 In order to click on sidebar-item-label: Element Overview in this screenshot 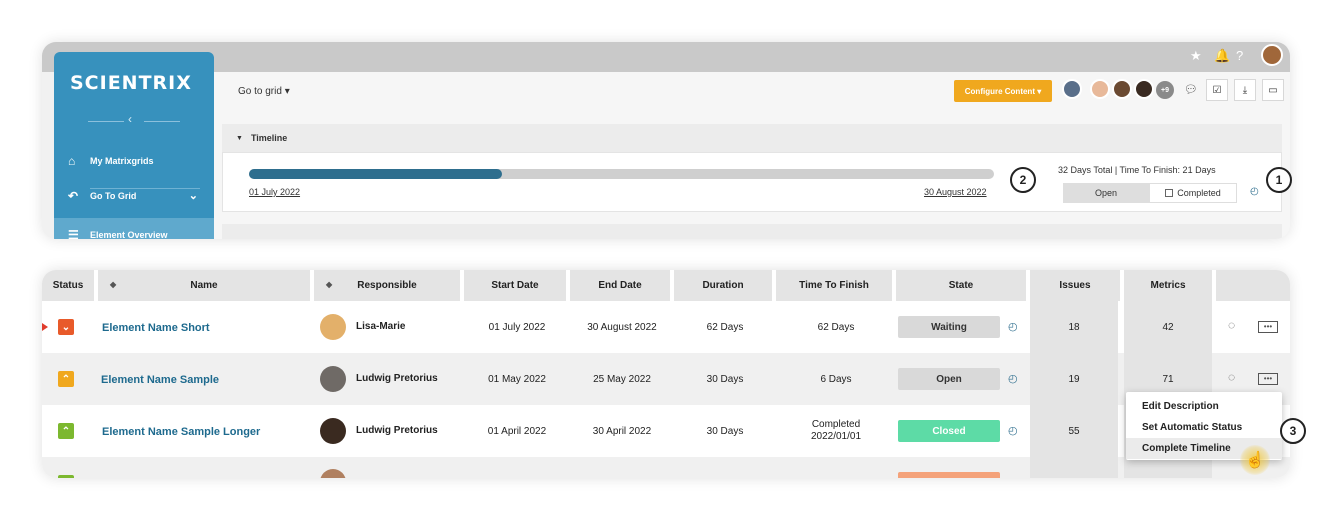, I will do `click(129, 234)`.